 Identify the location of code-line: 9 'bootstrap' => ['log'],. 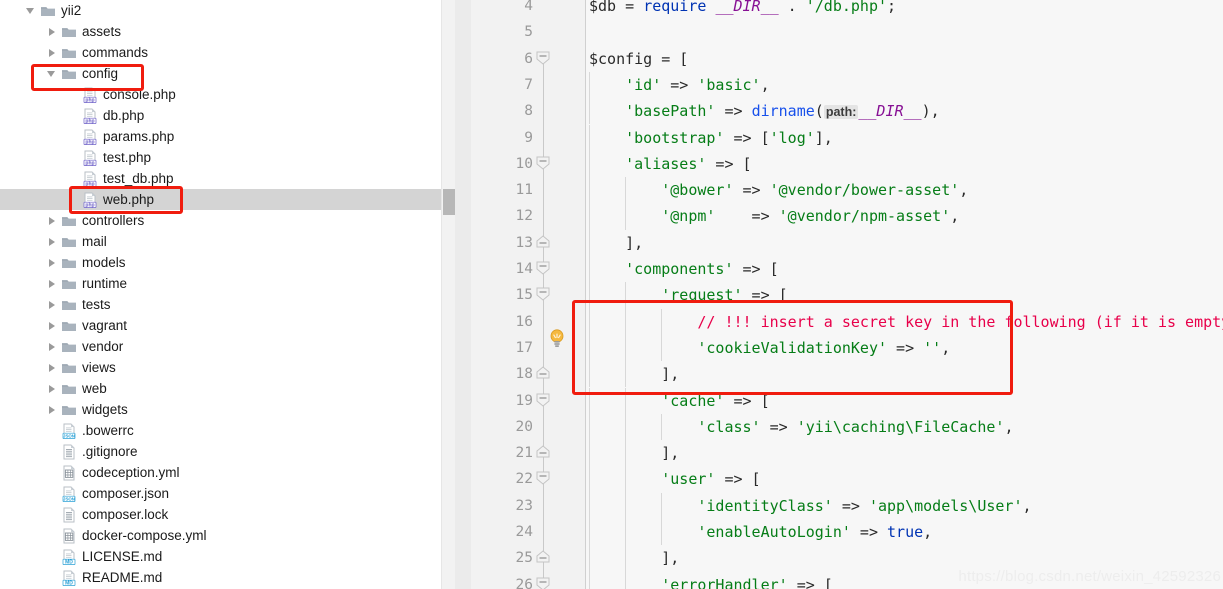
(847, 138).